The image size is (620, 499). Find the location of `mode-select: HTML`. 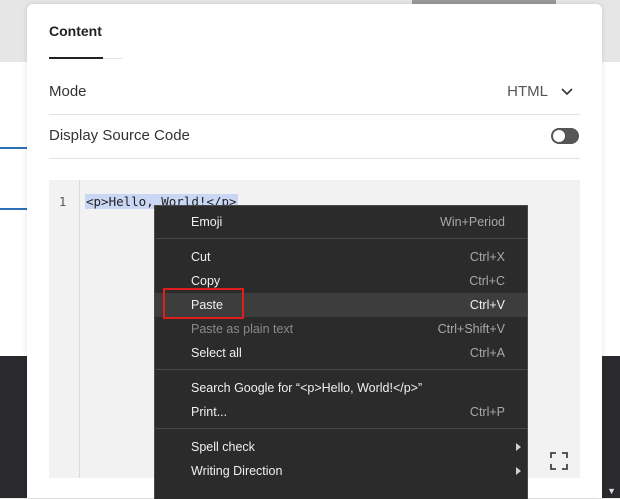

mode-select: HTML is located at coordinates (527, 91).